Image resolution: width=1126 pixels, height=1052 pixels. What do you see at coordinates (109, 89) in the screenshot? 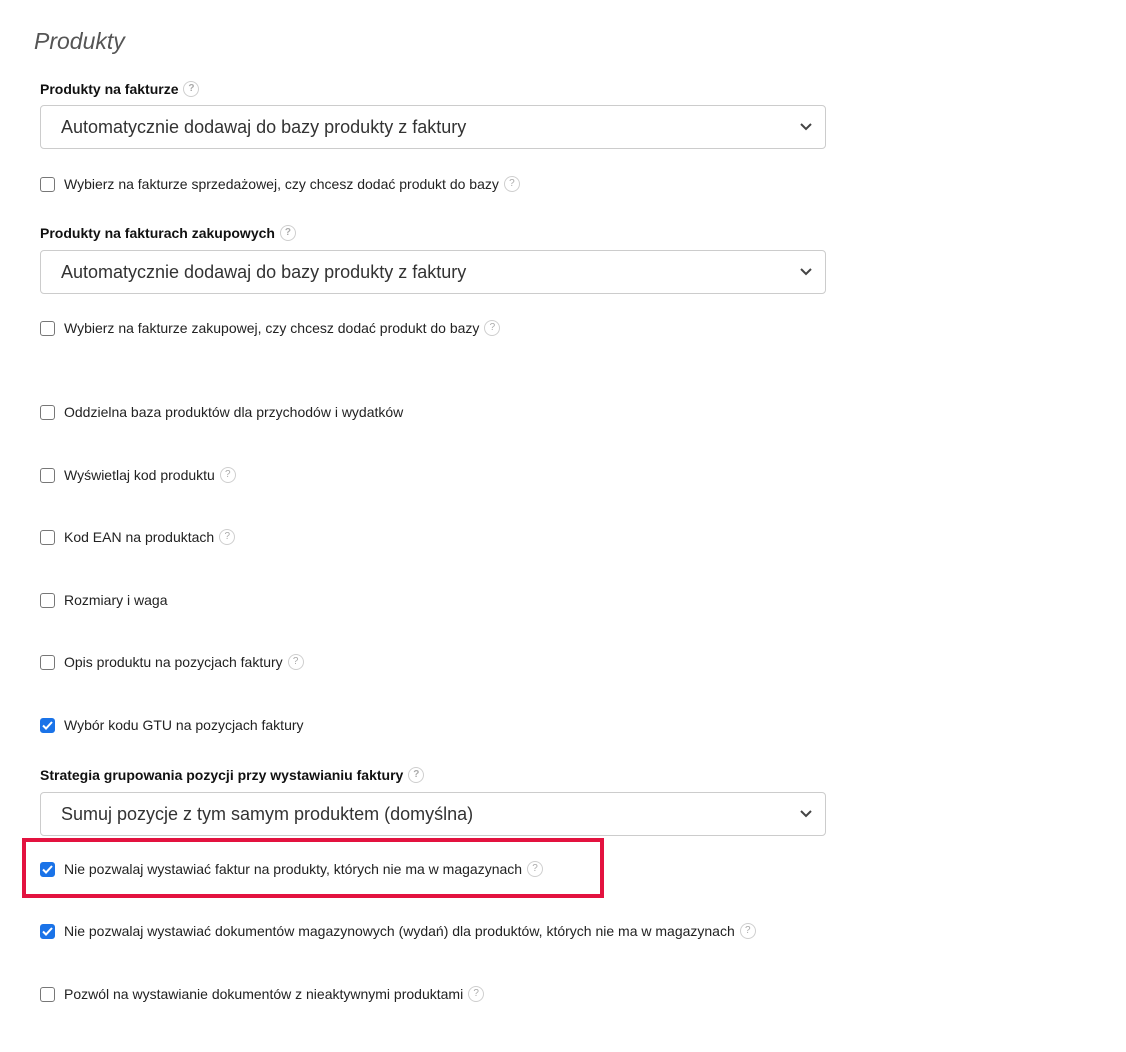
I see `sales-products-label-text: Produkty na fakturze` at bounding box center [109, 89].